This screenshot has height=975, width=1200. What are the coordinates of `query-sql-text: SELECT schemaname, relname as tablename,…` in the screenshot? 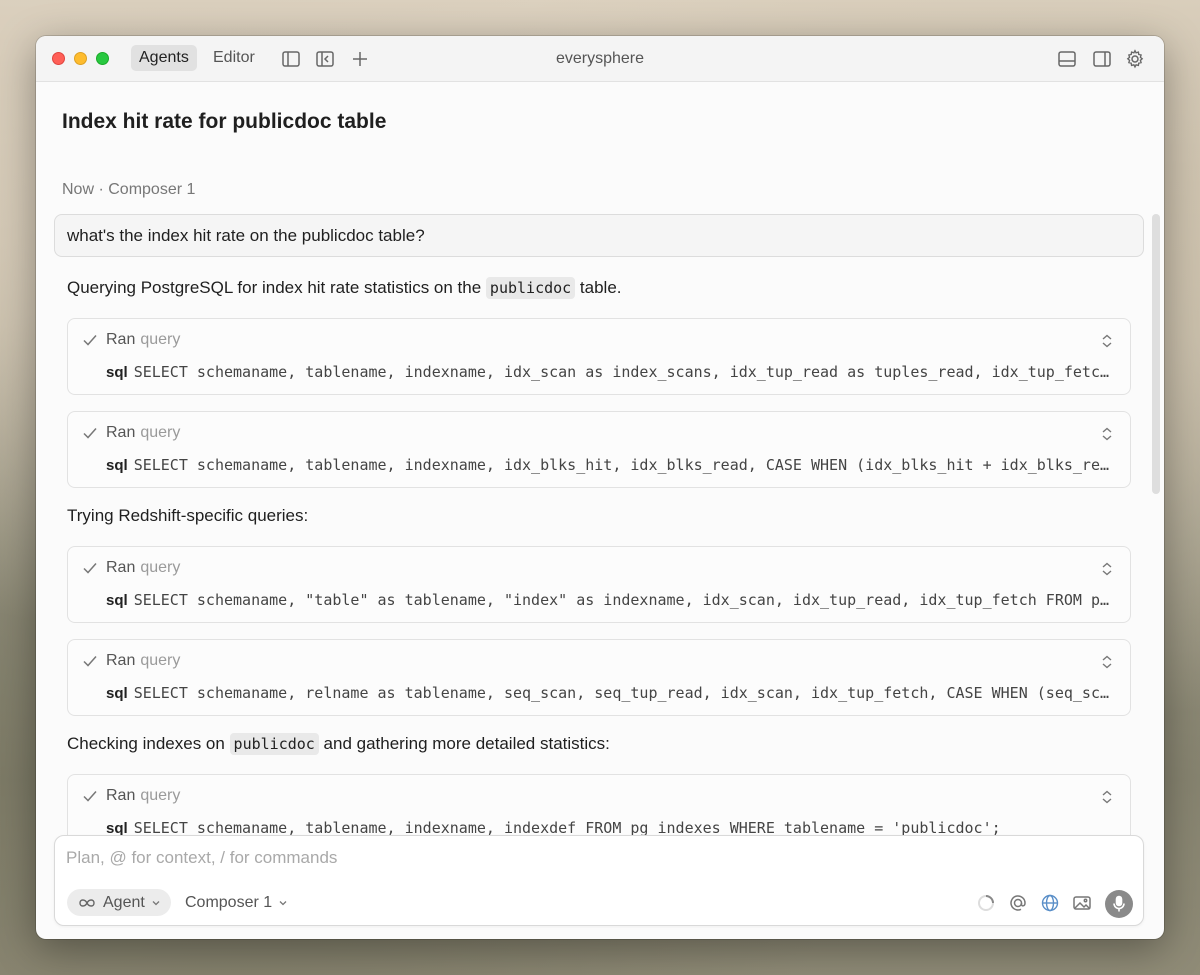 It's located at (625, 693).